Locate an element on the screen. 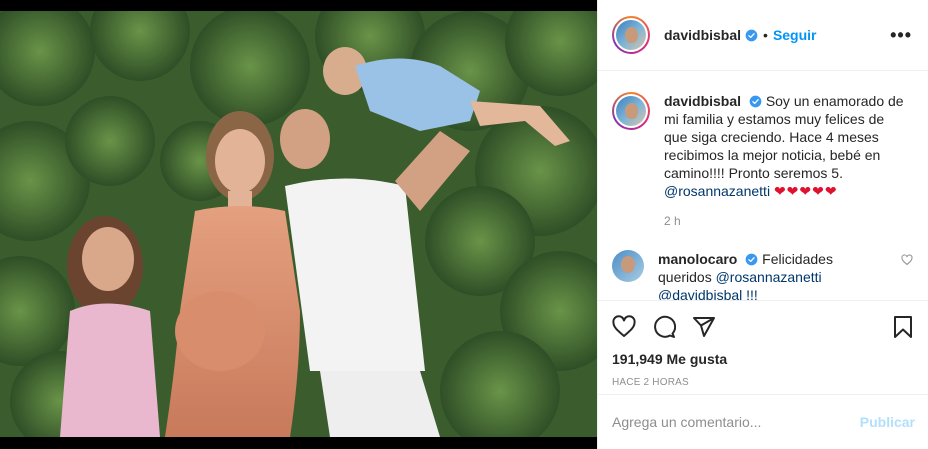  publish-button: Publicar is located at coordinates (887, 422).